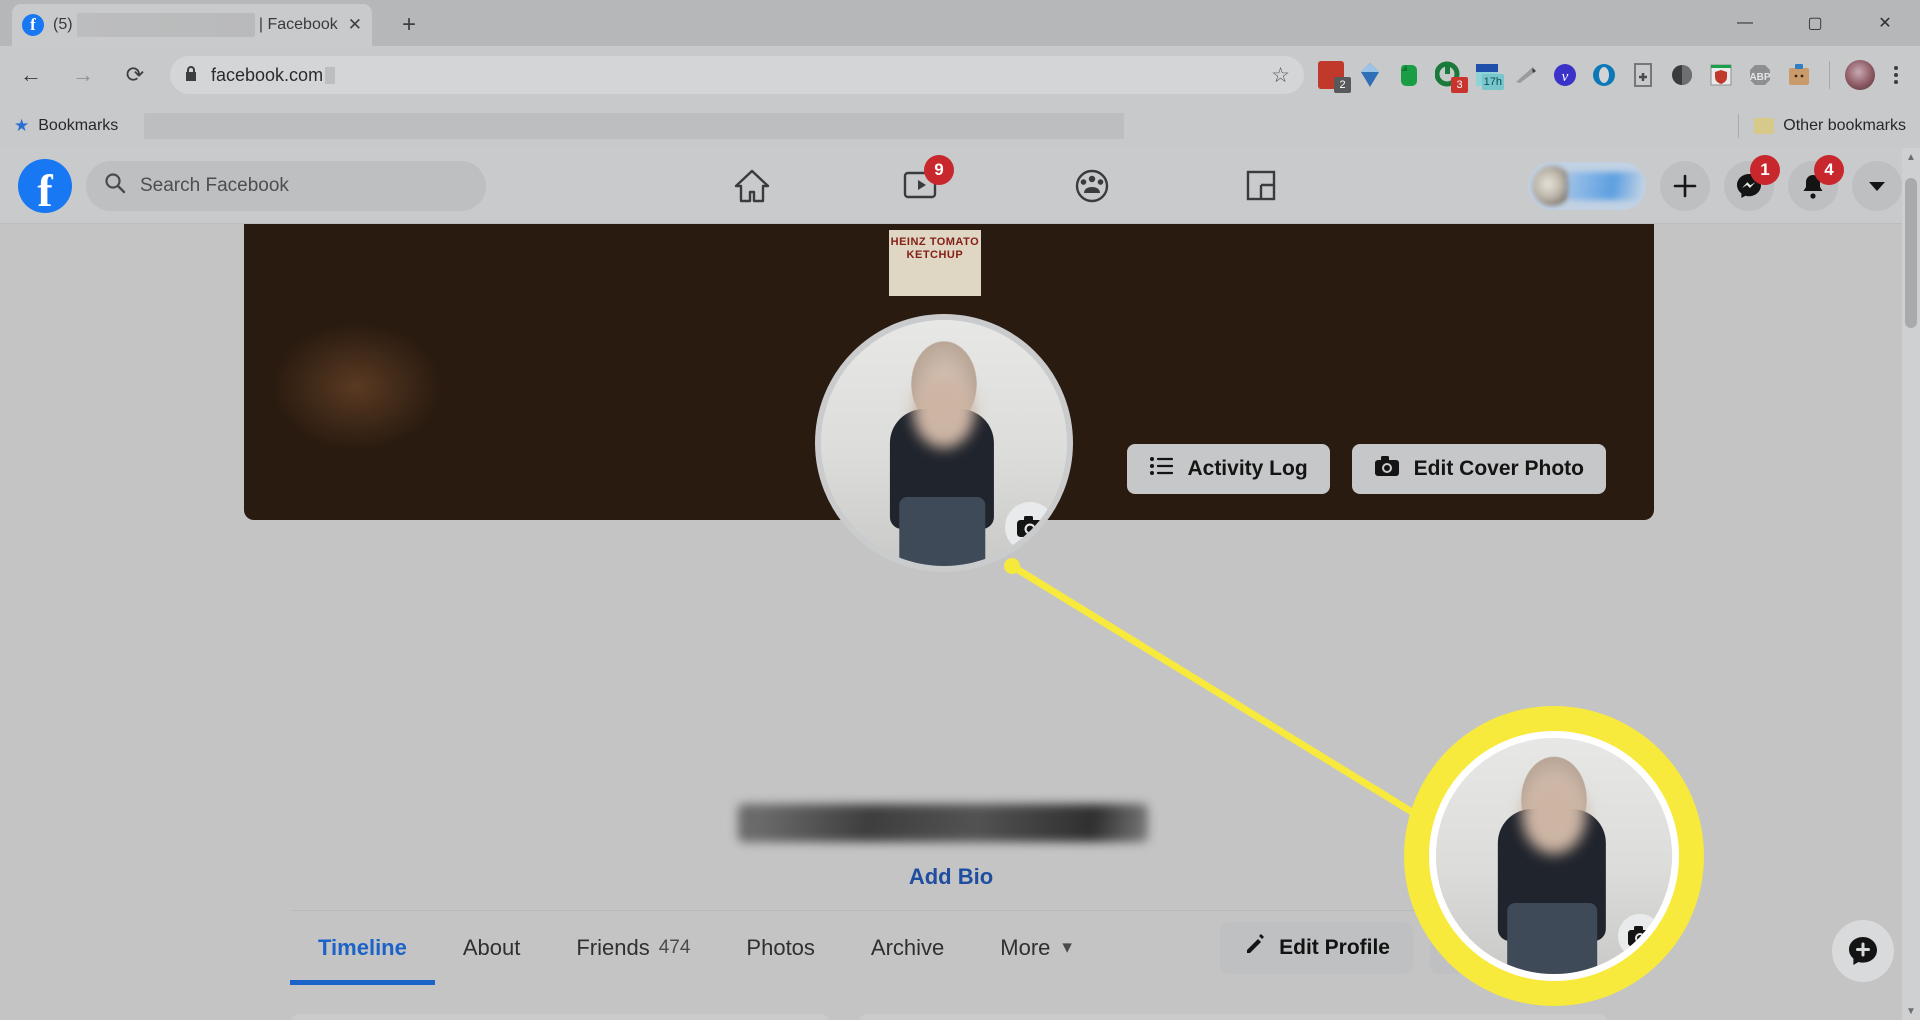 The width and height of the screenshot is (1920, 1020). I want to click on lock-icon, so click(191, 75).